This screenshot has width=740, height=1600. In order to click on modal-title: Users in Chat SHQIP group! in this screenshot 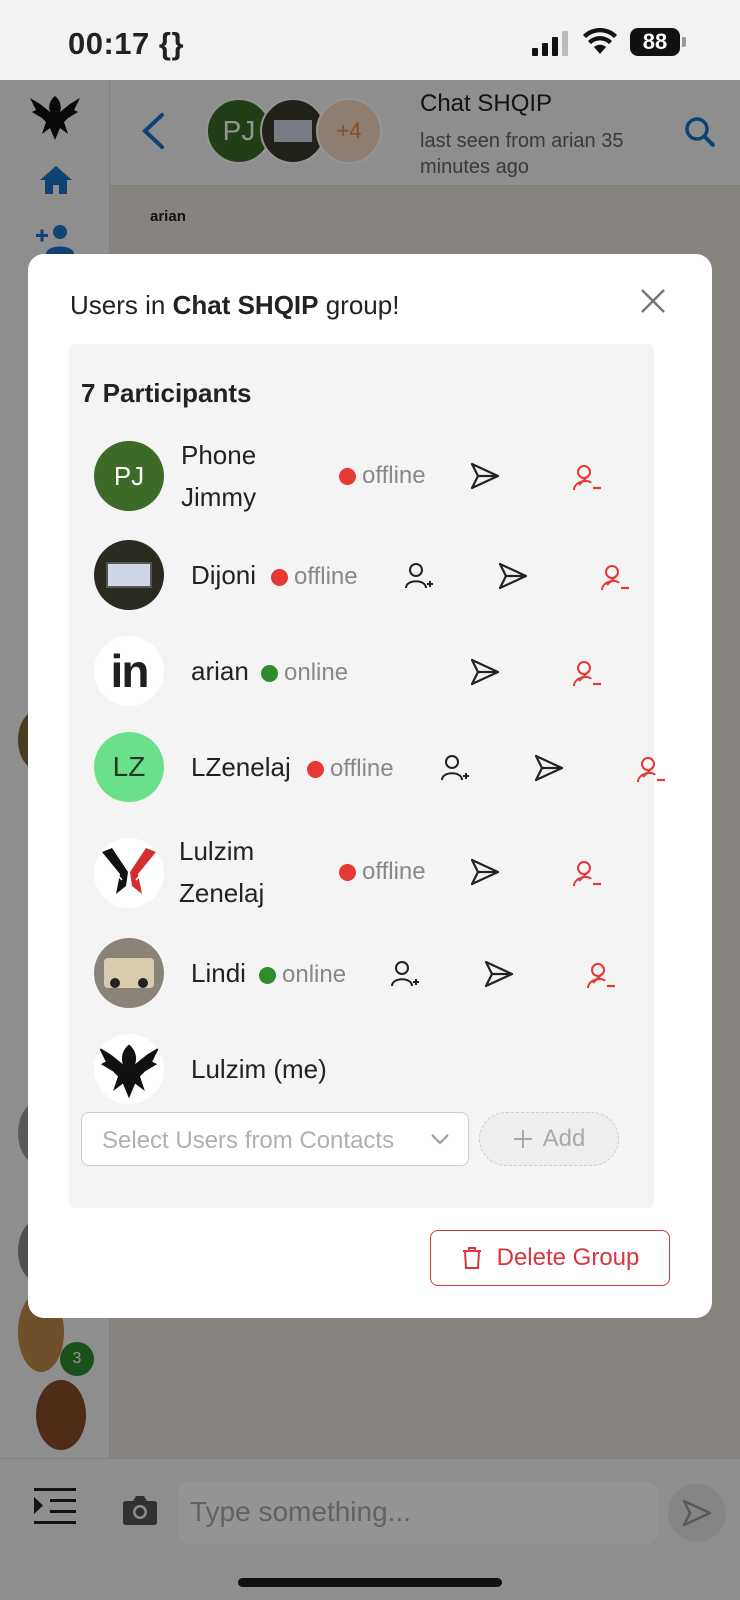, I will do `click(234, 305)`.